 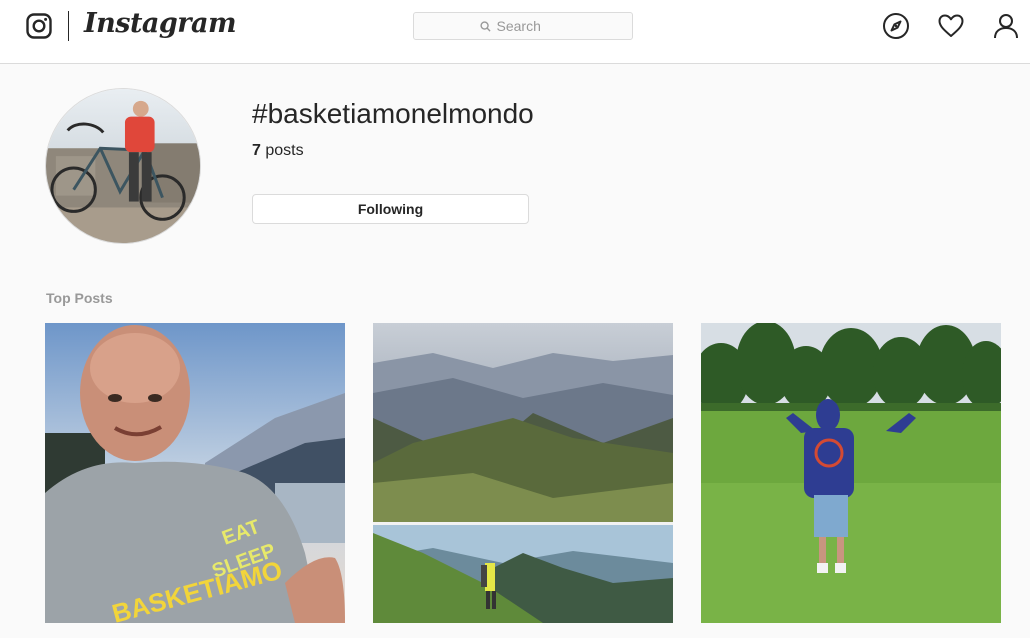 I want to click on hashtag-avatar, so click(x=123, y=166).